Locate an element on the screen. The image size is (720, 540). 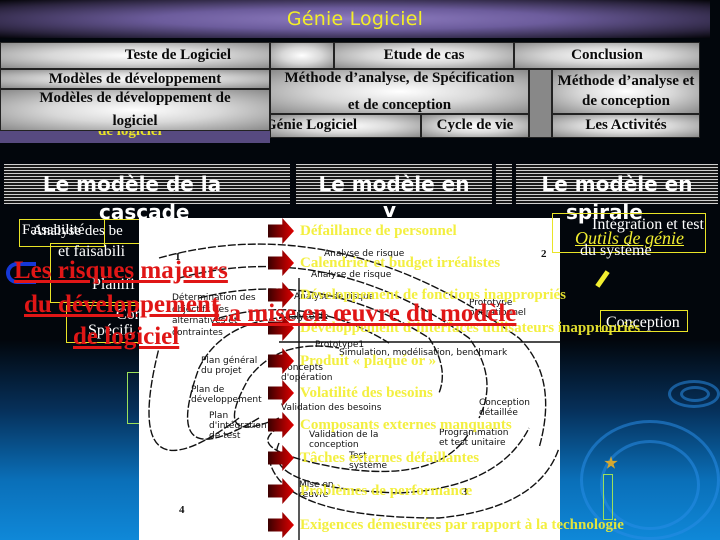
menu-label: Génie Logiciel is located at coordinates (314, 125).